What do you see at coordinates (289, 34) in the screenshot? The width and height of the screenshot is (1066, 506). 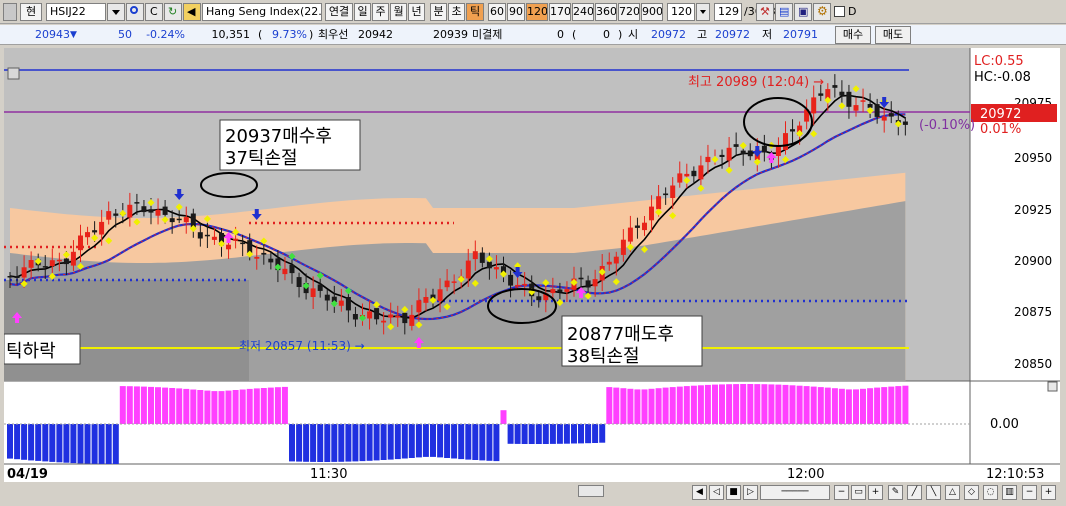 I see `quote-ratio: 9.73%` at bounding box center [289, 34].